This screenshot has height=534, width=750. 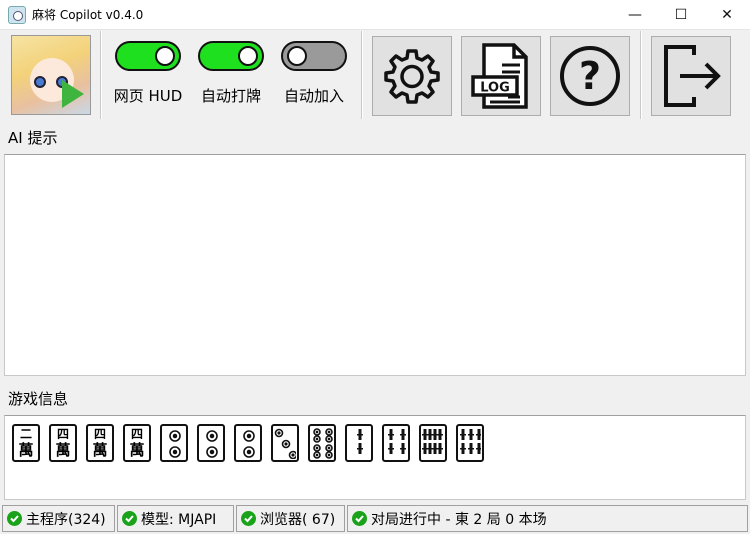 I want to click on status-main-program: 主程序(324), so click(x=58, y=518).